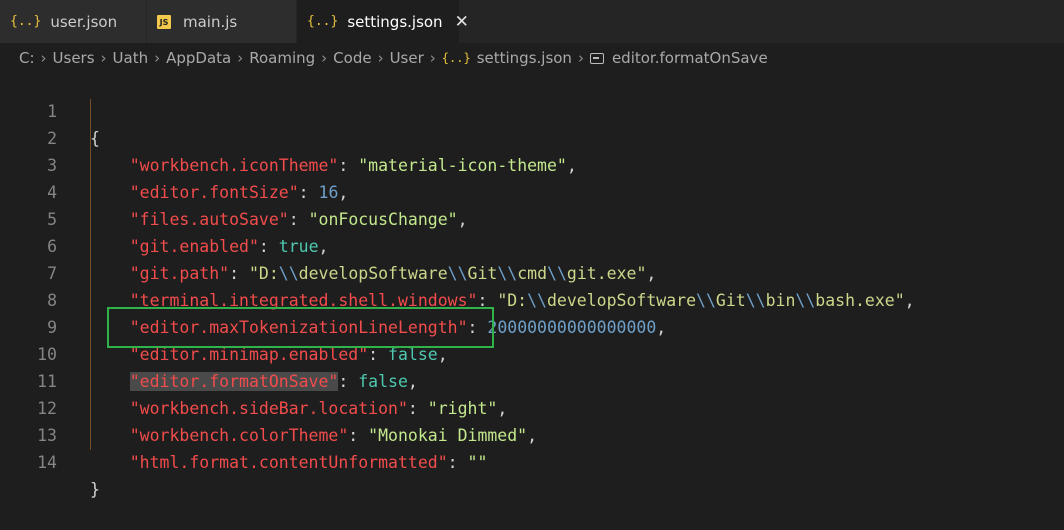 The height and width of the screenshot is (530, 1064). What do you see at coordinates (84, 21) in the screenshot?
I see `tab-label: user.json` at bounding box center [84, 21].